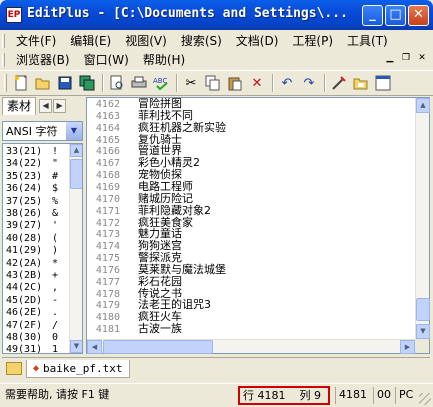 This screenshot has height=407, width=433. Describe the element at coordinates (55, 226) in the screenshot. I see `char-glyph: '` at that location.